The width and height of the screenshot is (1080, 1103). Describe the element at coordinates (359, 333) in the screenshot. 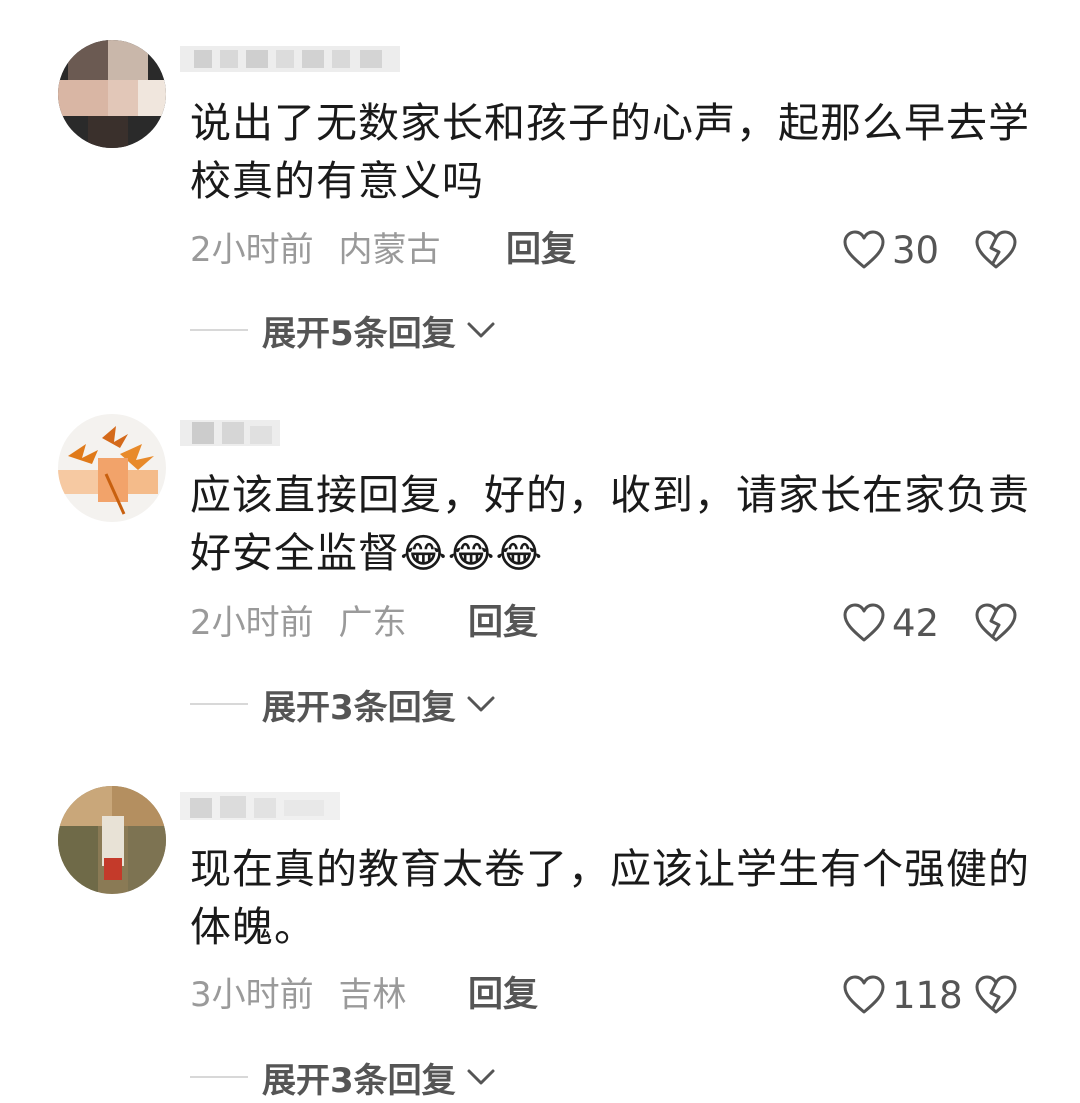

I see `expand-replies-label: 展开5条回复` at that location.